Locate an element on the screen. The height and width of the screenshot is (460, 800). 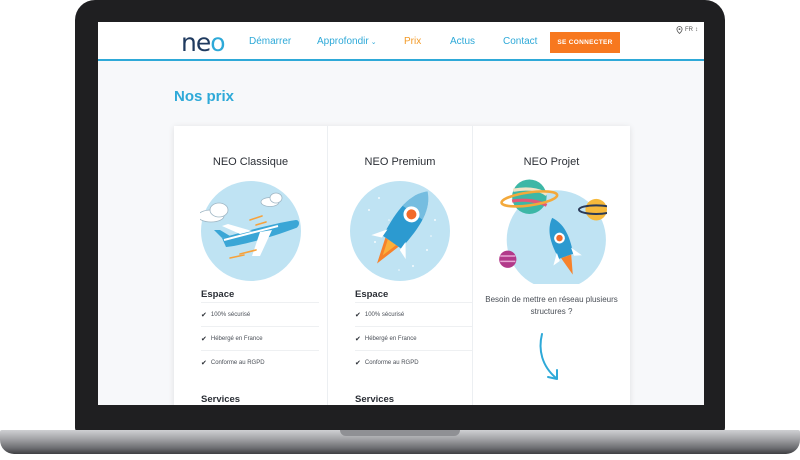
neo-logo: neo is located at coordinates (203, 42).